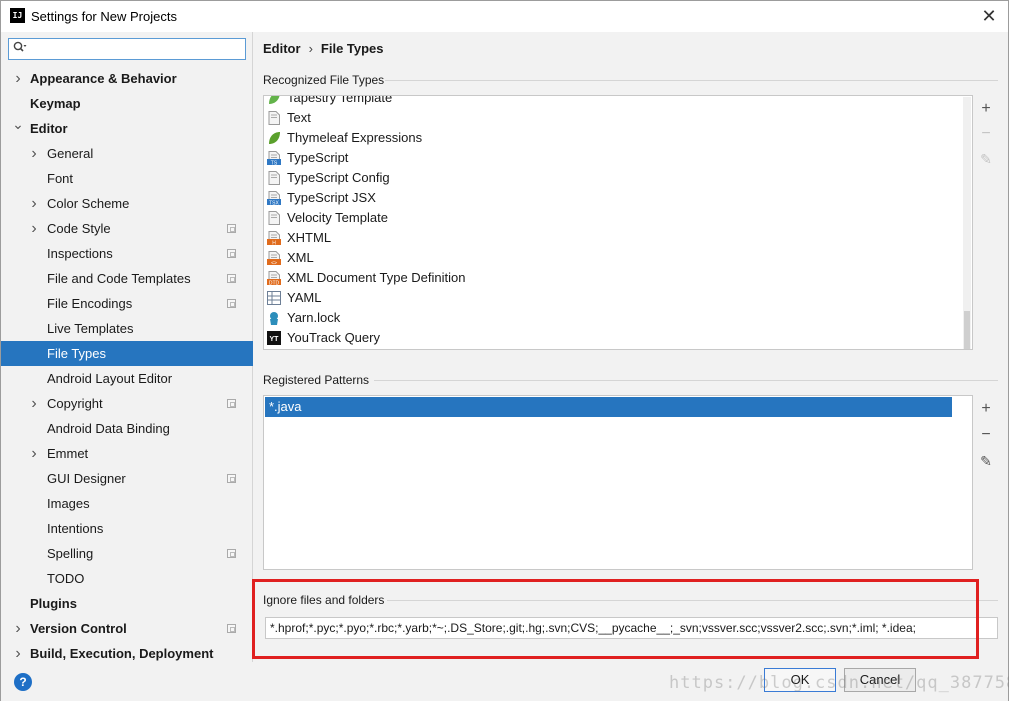 This screenshot has width=1009, height=701. Describe the element at coordinates (314, 317) in the screenshot. I see `file-type-name: Yarn.lock` at that location.